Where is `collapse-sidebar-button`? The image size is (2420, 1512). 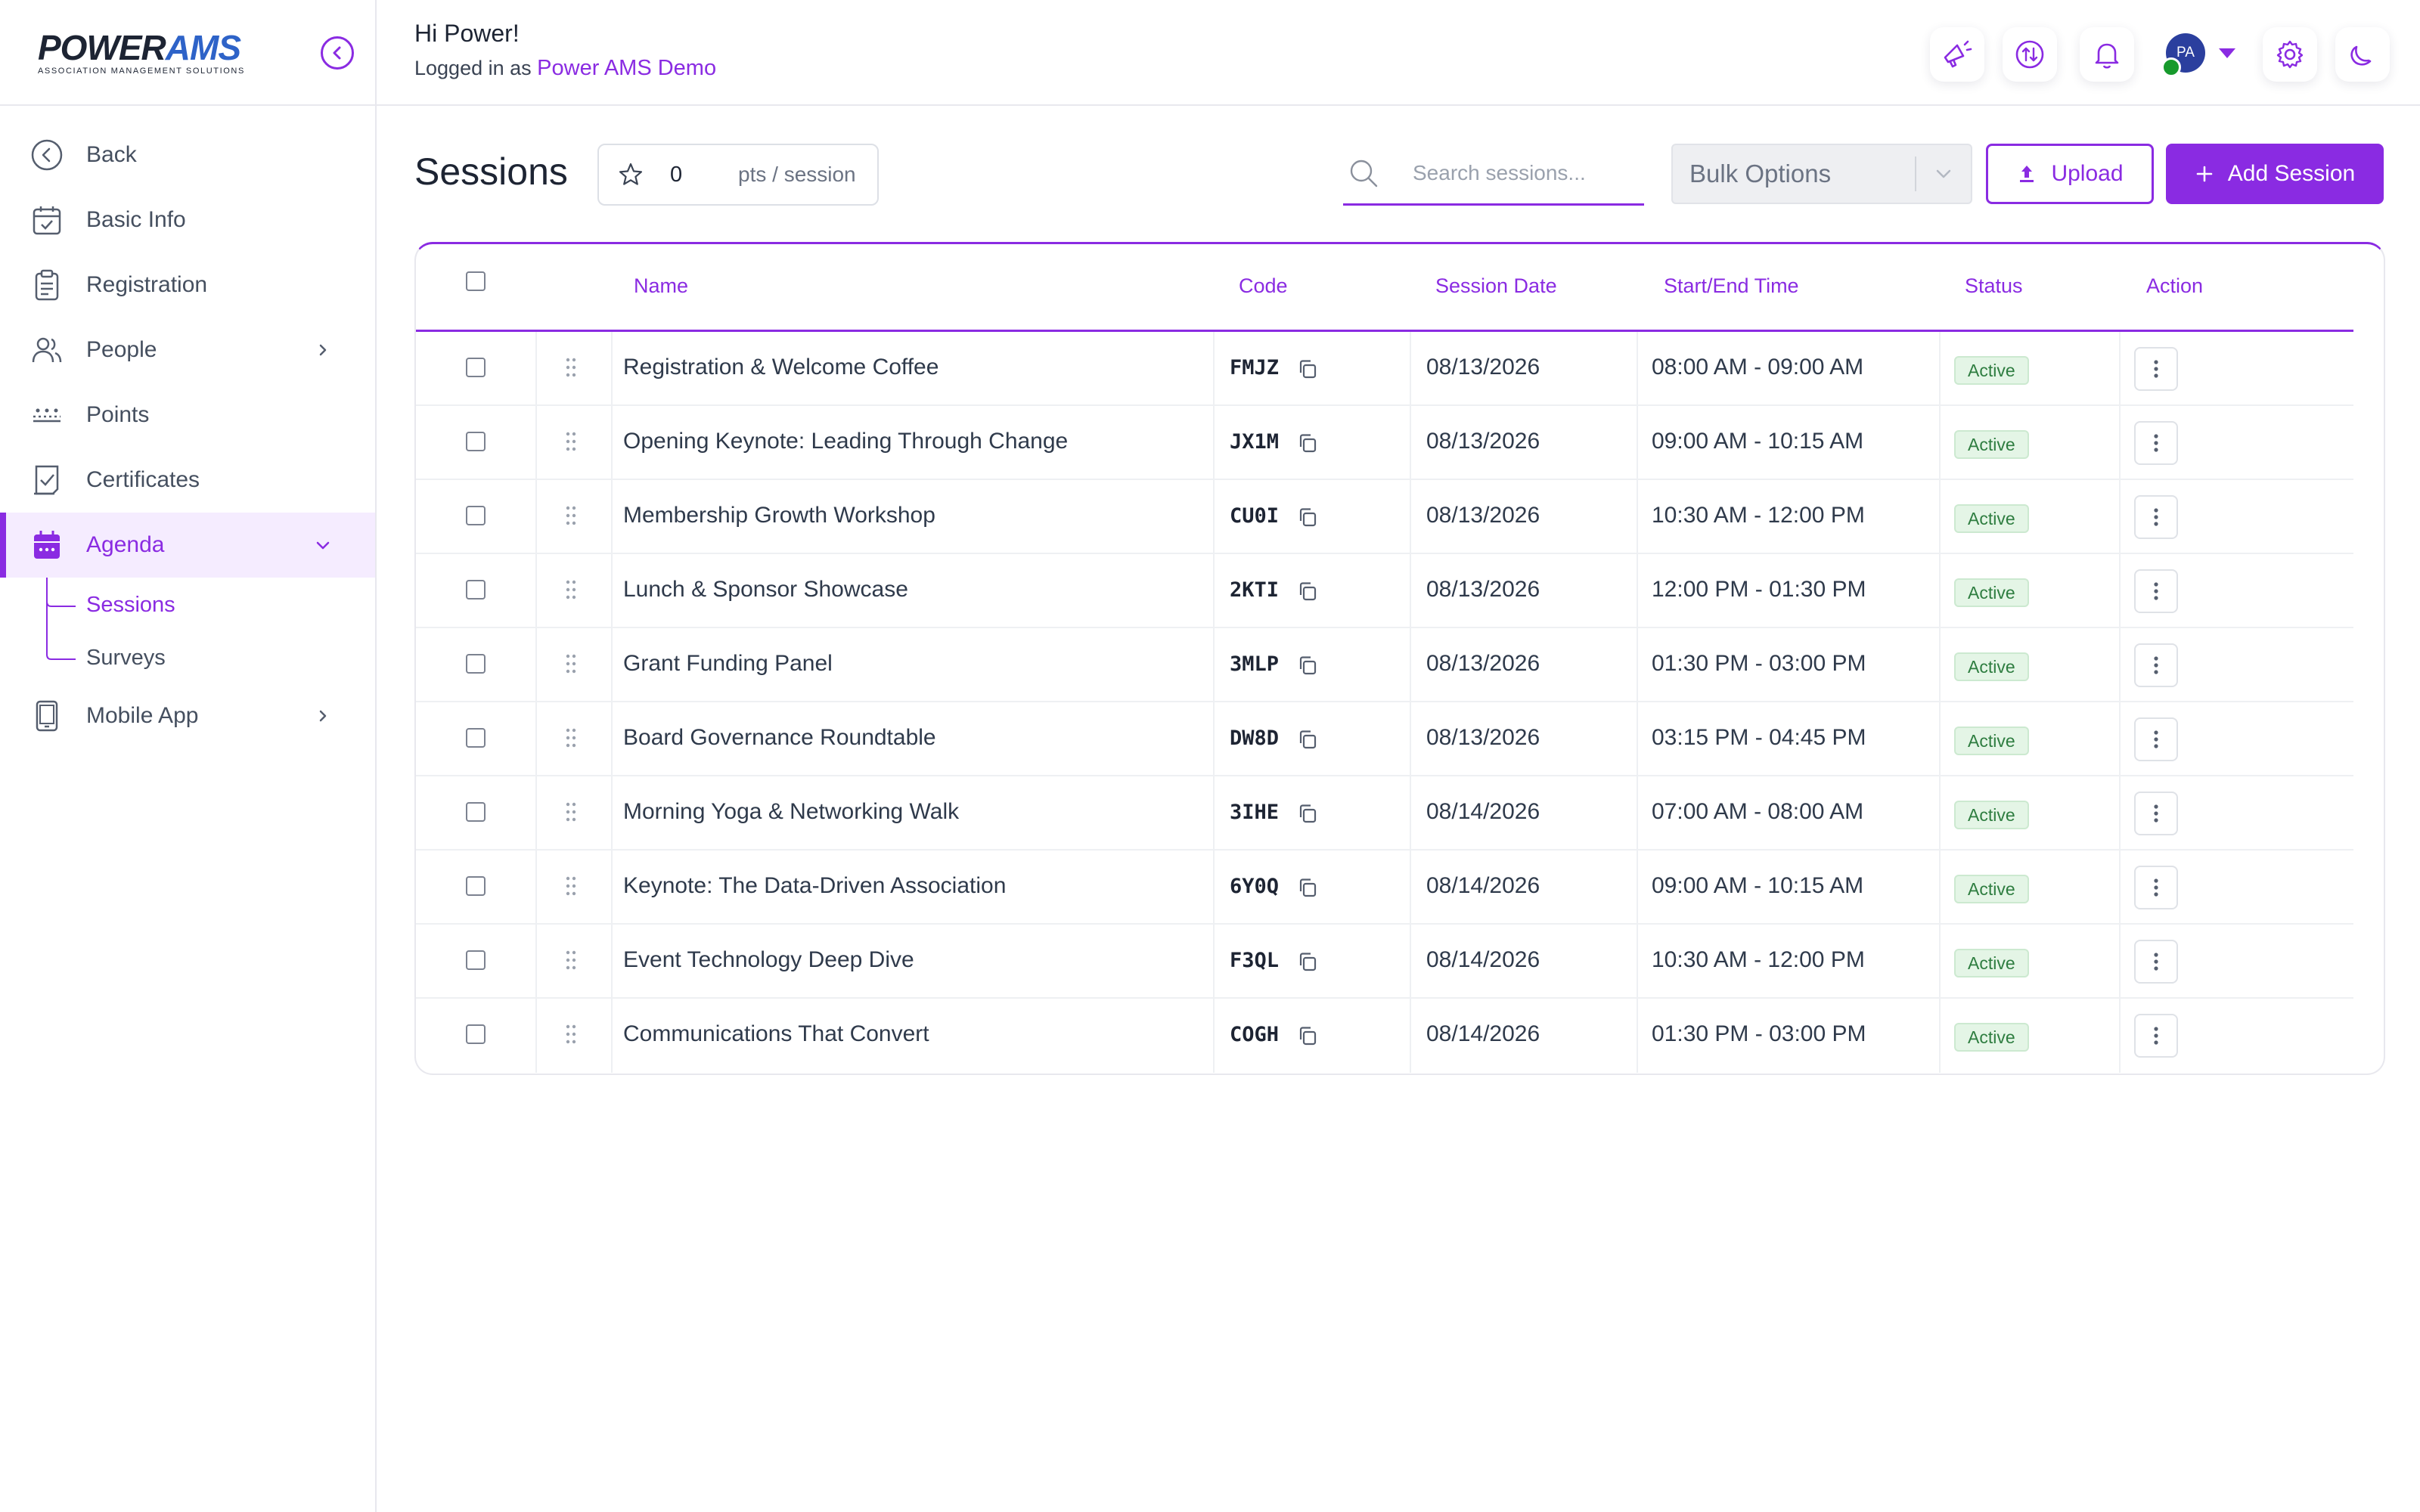
collapse-sidebar-button is located at coordinates (337, 53).